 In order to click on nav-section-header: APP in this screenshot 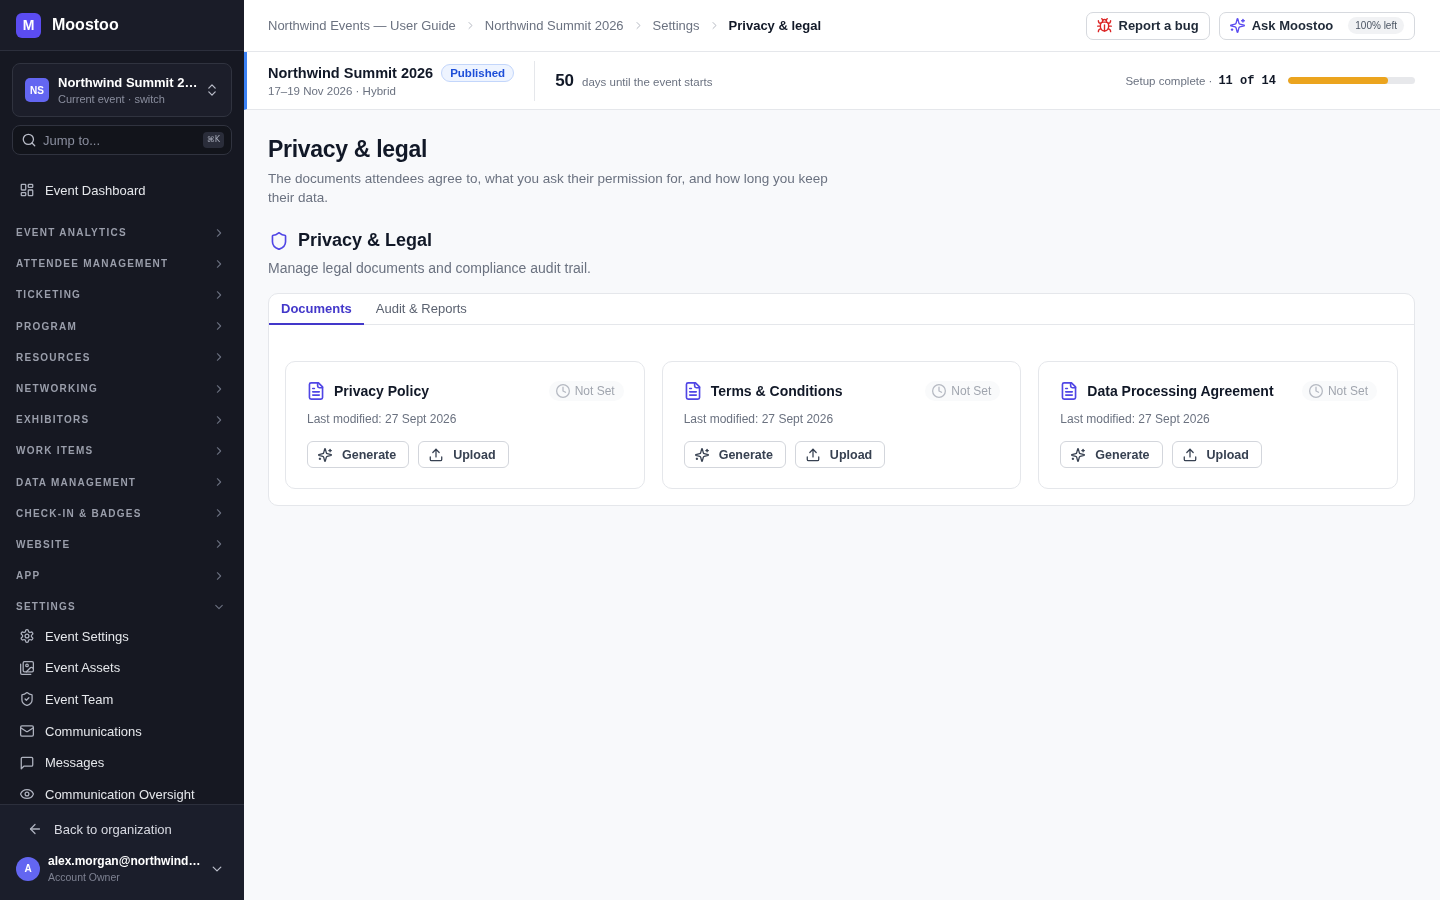, I will do `click(122, 576)`.